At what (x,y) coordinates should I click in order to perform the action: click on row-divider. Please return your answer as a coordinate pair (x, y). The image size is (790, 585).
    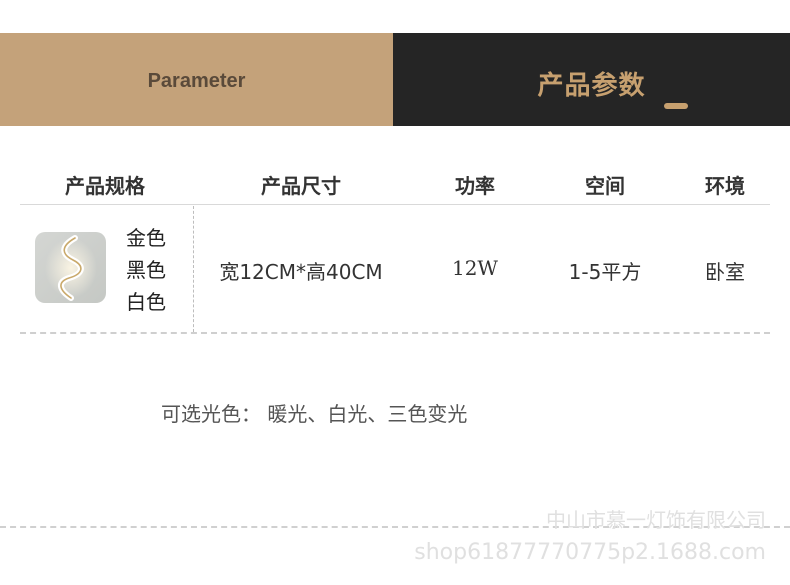
    Looking at the image, I should click on (395, 333).